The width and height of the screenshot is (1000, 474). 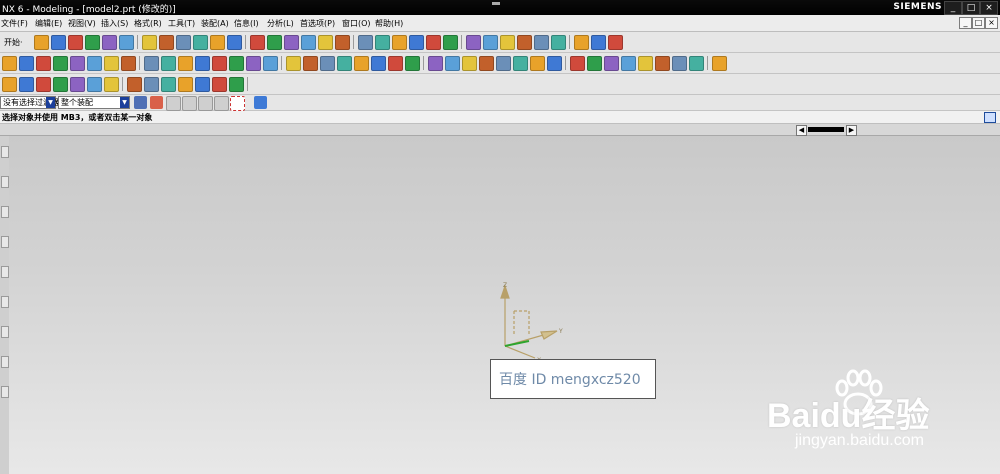 I want to click on move-face-icon, so click(x=719, y=63).